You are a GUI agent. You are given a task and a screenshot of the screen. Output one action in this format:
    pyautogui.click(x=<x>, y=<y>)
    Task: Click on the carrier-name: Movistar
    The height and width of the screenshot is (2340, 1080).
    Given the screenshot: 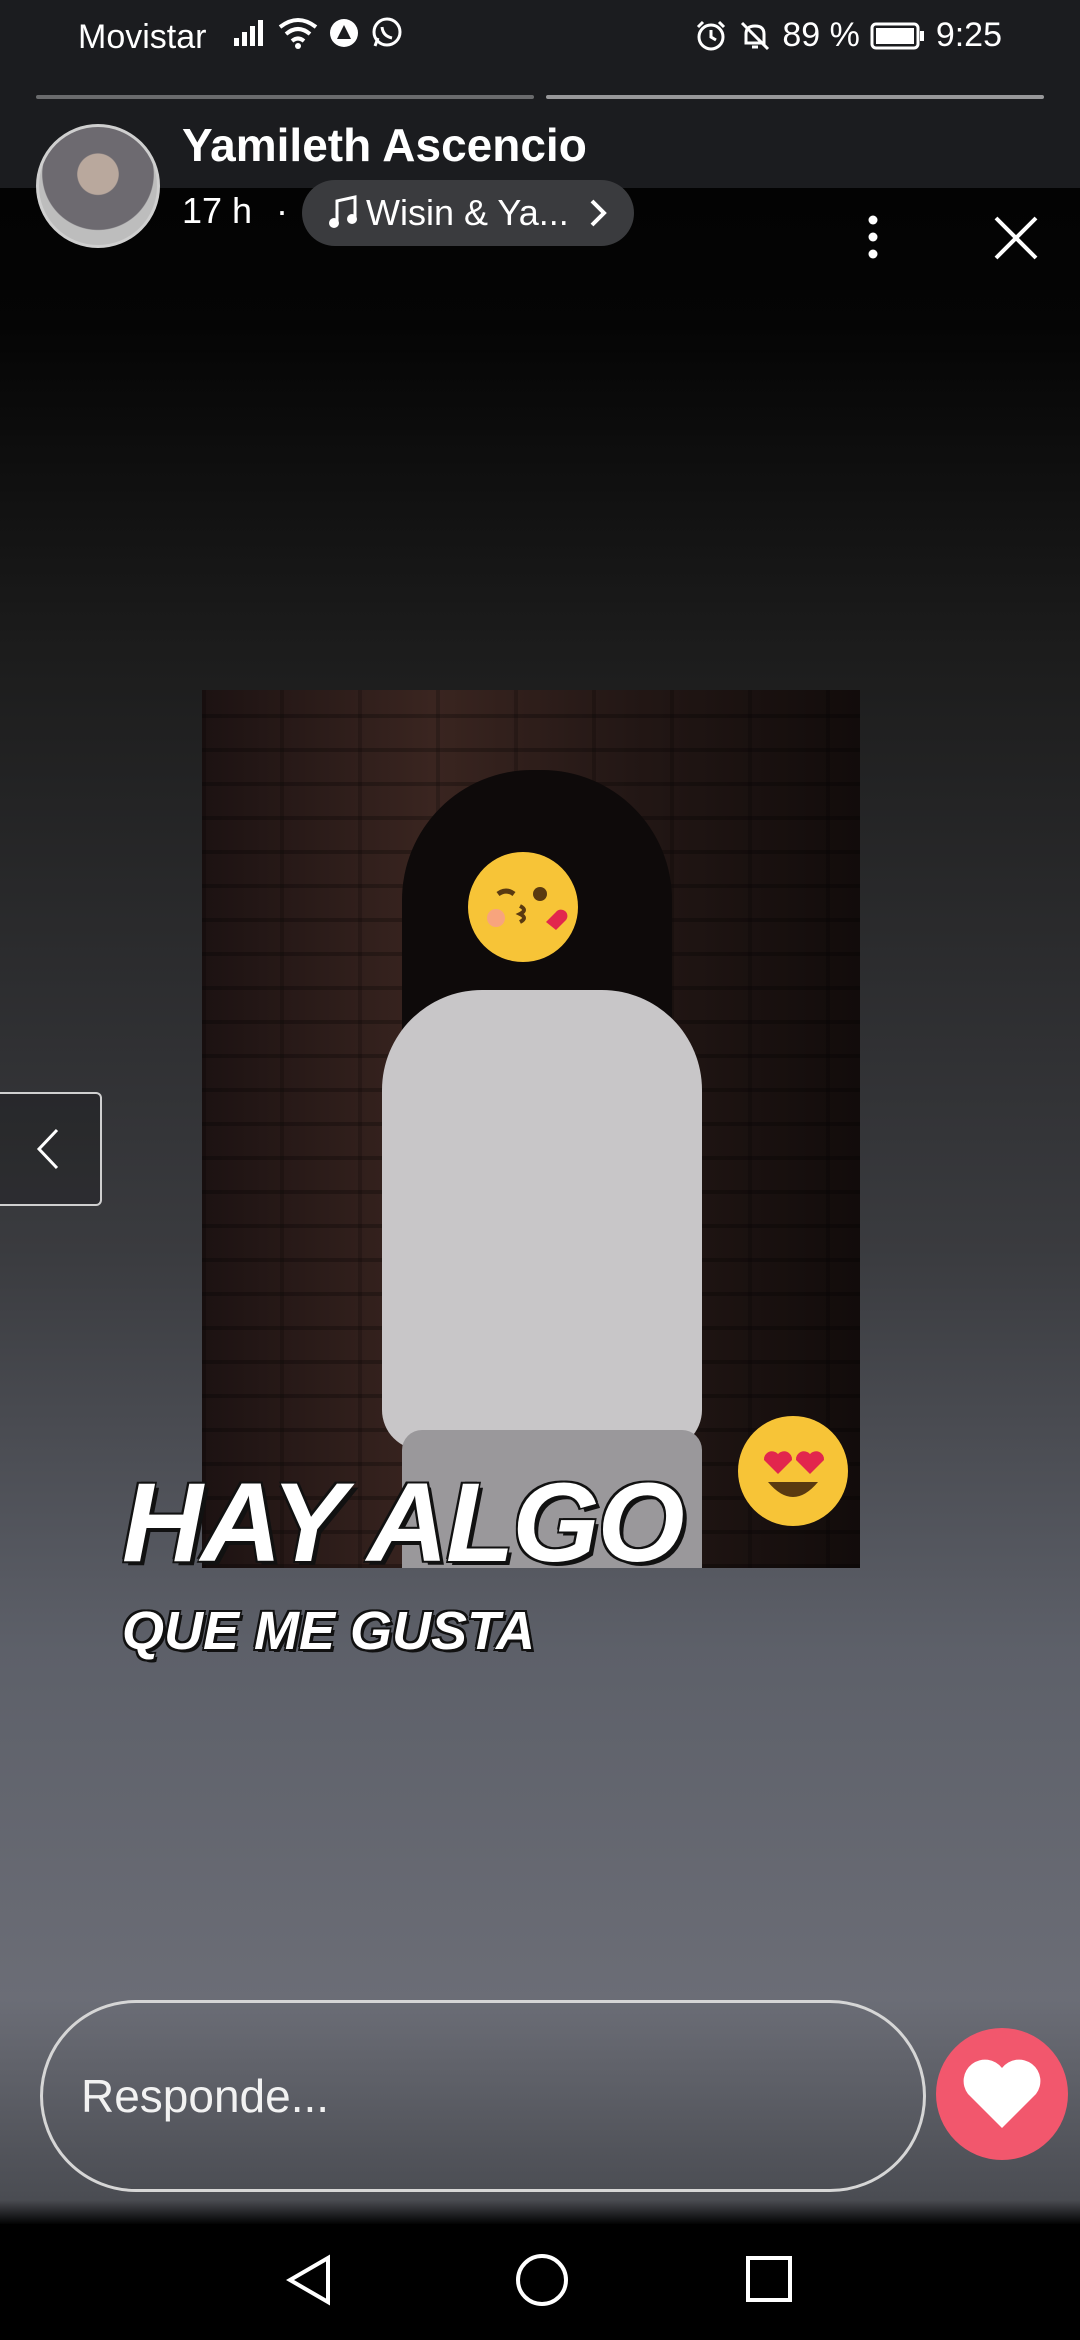 What is the action you would take?
    pyautogui.click(x=142, y=37)
    